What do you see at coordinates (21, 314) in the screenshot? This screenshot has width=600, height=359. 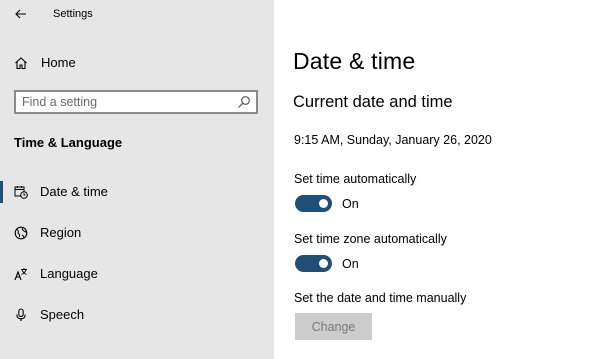 I see `microphone-icon` at bounding box center [21, 314].